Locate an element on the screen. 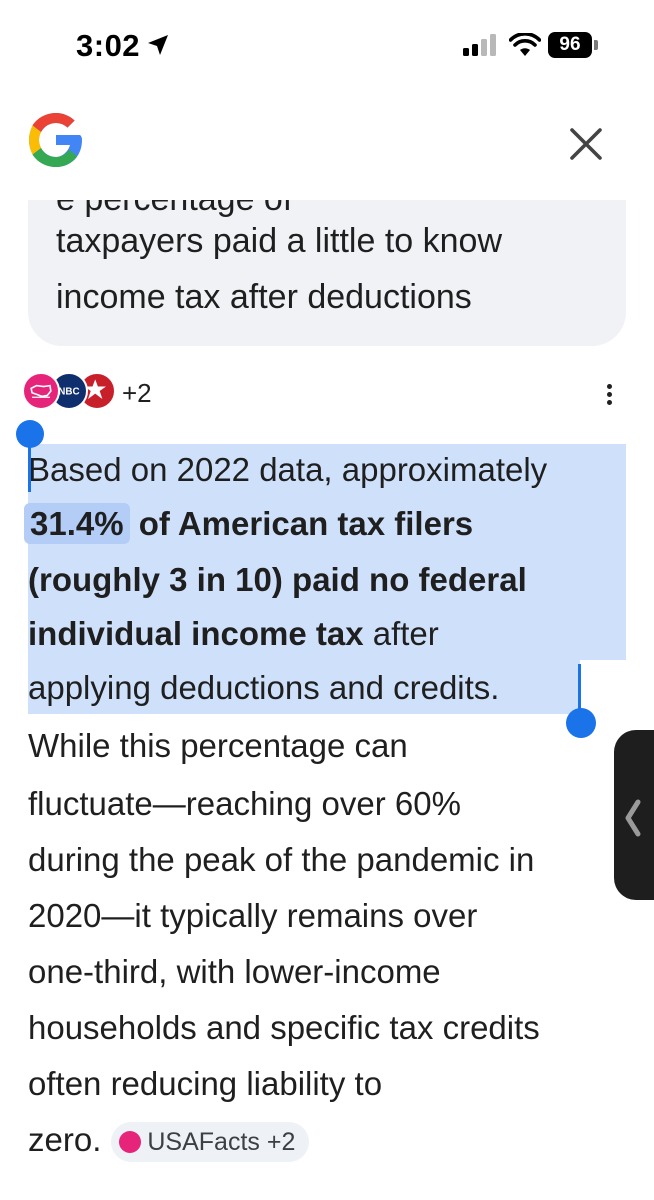  answer-line: fluctuate—reaching over 60% is located at coordinates (244, 803).